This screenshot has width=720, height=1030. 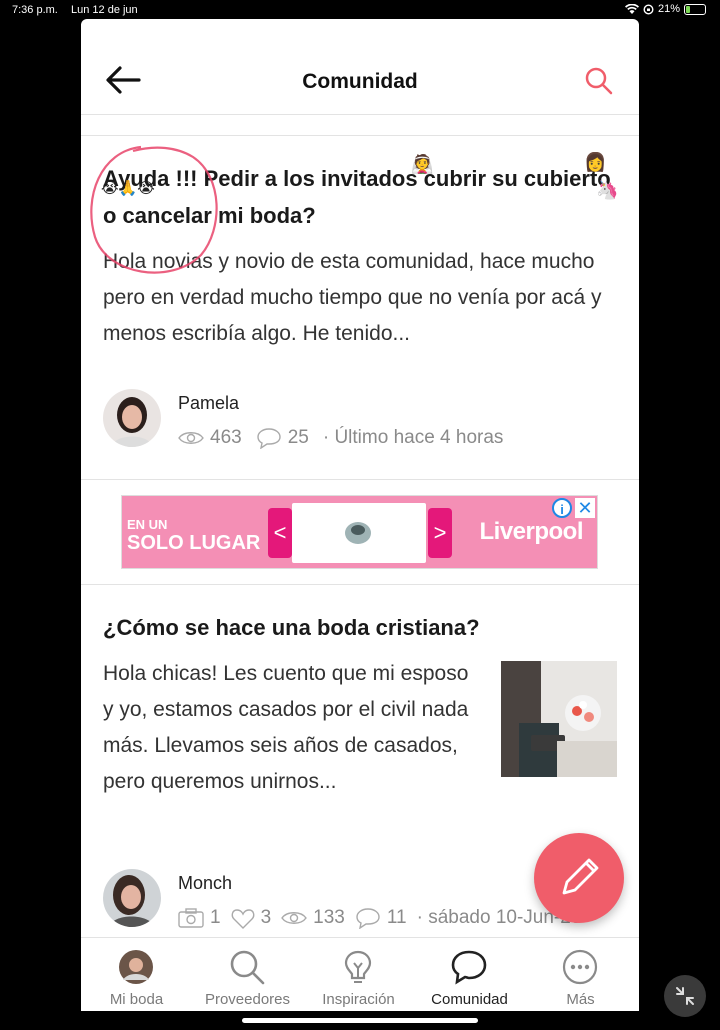 I want to click on ad-product-image, so click(x=359, y=533).